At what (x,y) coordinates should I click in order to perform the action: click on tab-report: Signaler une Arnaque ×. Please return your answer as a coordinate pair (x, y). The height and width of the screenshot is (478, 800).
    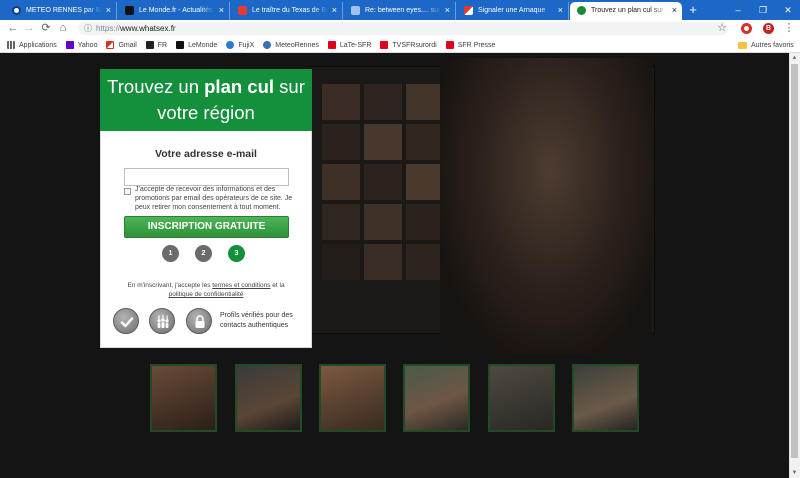
    Looking at the image, I should click on (513, 11).